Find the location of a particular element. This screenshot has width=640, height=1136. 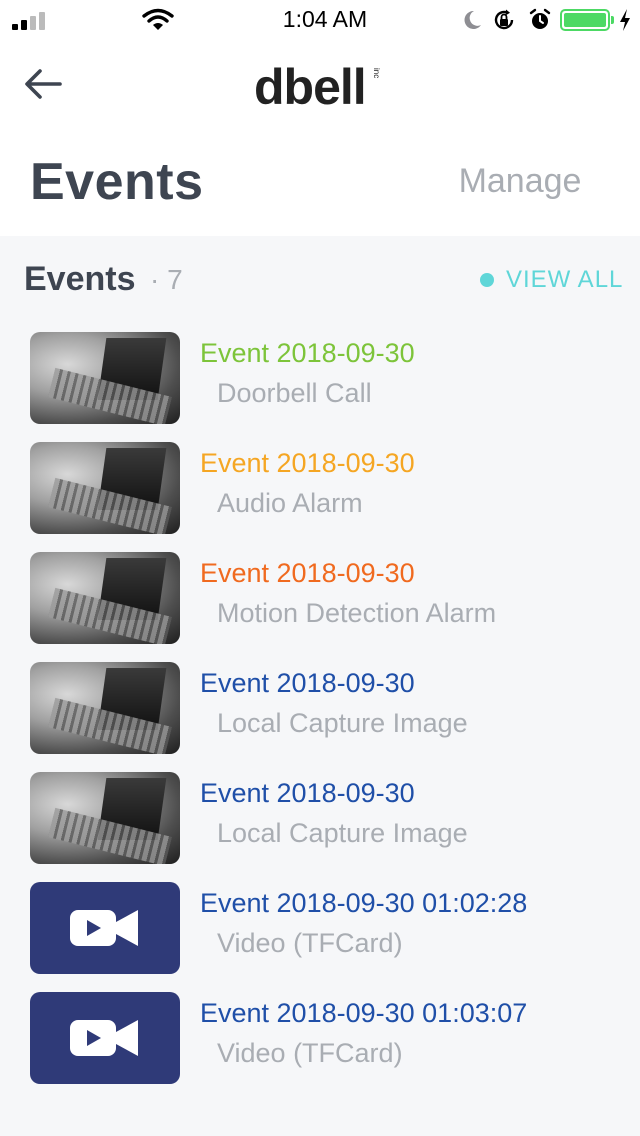

svg-text: inc is located at coordinates (376, 73).